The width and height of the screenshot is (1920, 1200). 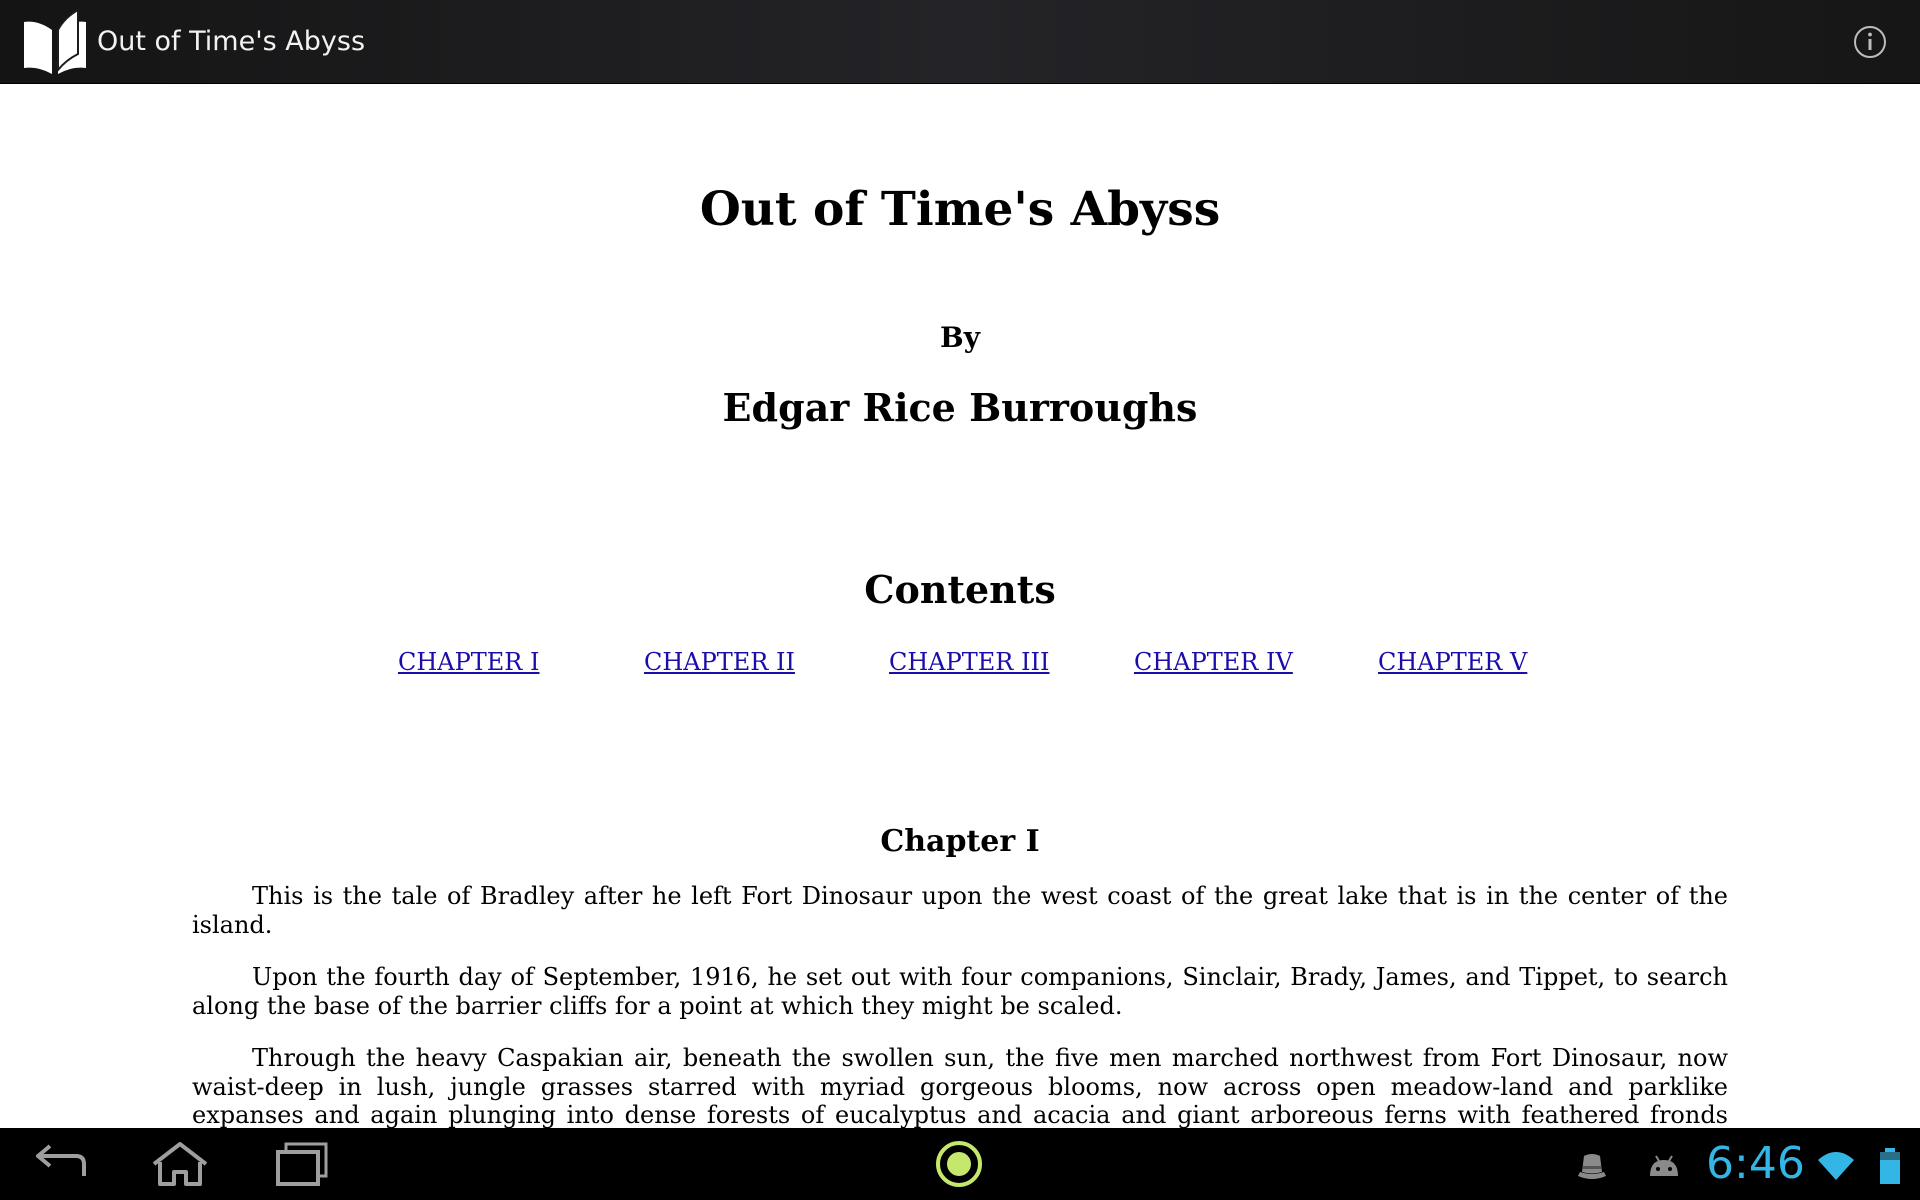 I want to click on toc-link-chapter-2: CHAPTER II, so click(x=719, y=662).